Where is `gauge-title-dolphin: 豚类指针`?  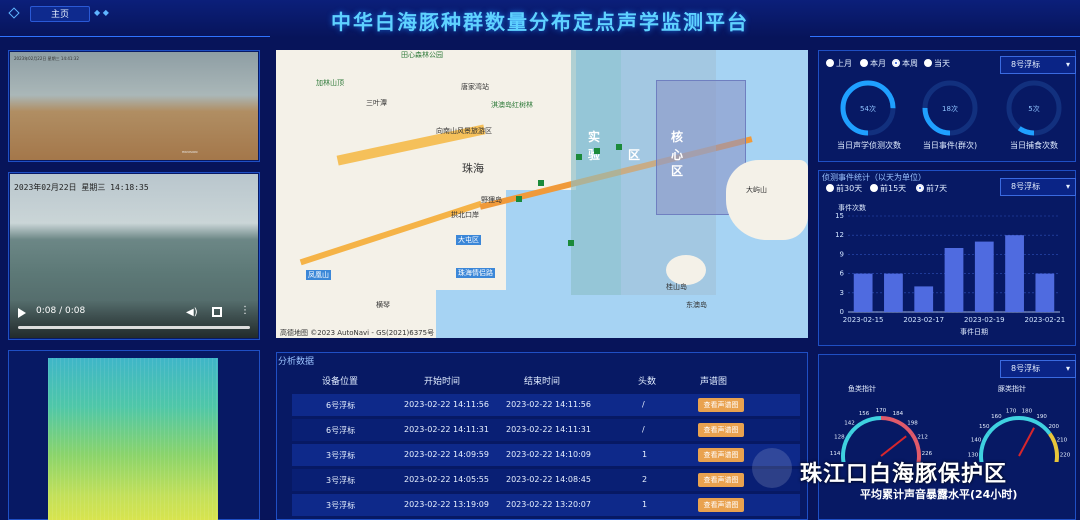 gauge-title-dolphin: 豚类指针 is located at coordinates (1012, 389).